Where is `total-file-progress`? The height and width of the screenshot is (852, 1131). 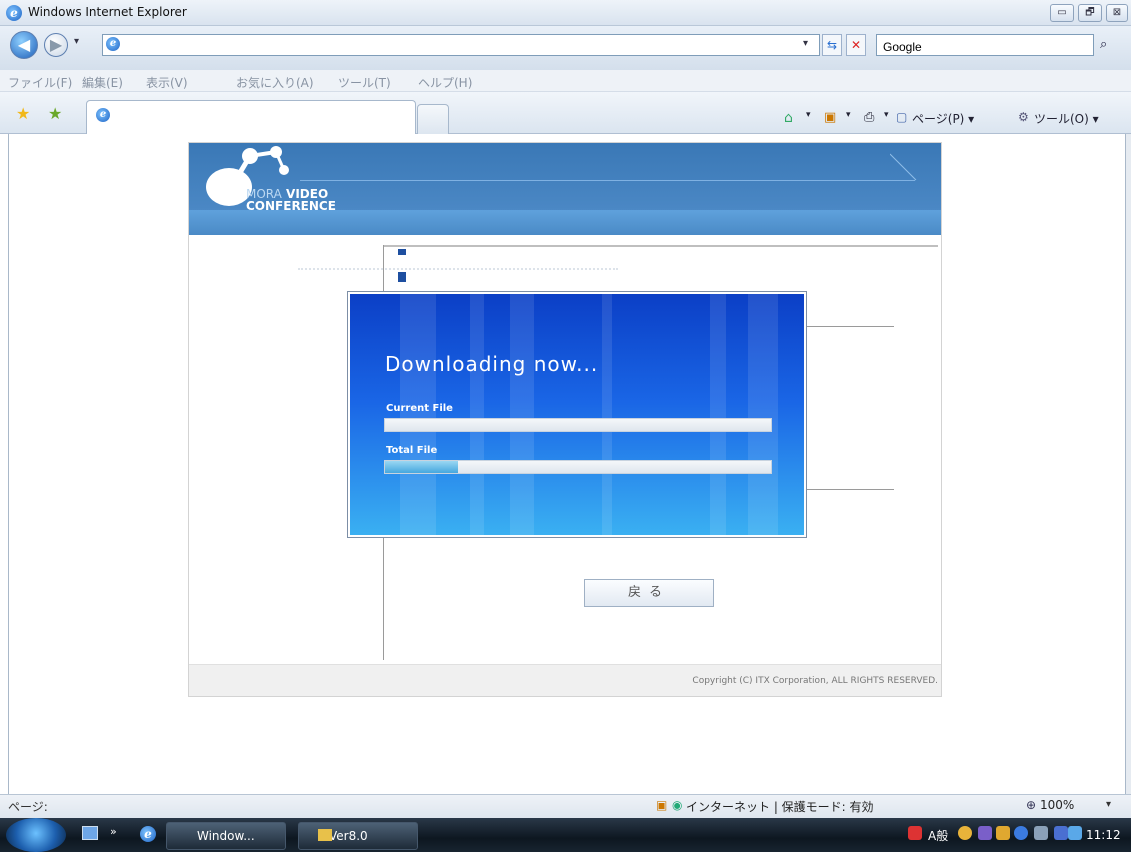
total-file-progress is located at coordinates (578, 467).